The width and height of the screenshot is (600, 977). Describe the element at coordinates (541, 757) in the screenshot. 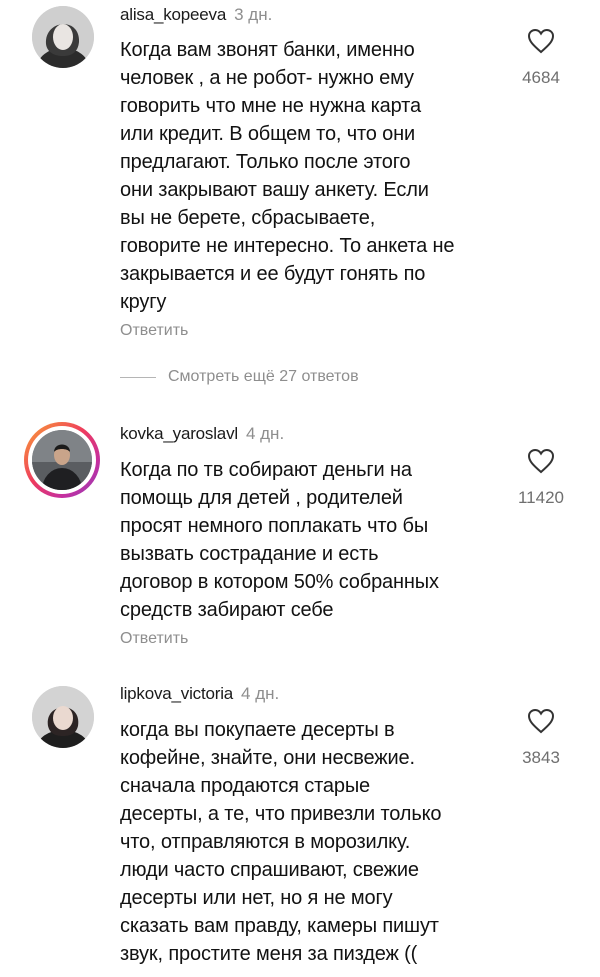

I see `like-count: 3843` at that location.